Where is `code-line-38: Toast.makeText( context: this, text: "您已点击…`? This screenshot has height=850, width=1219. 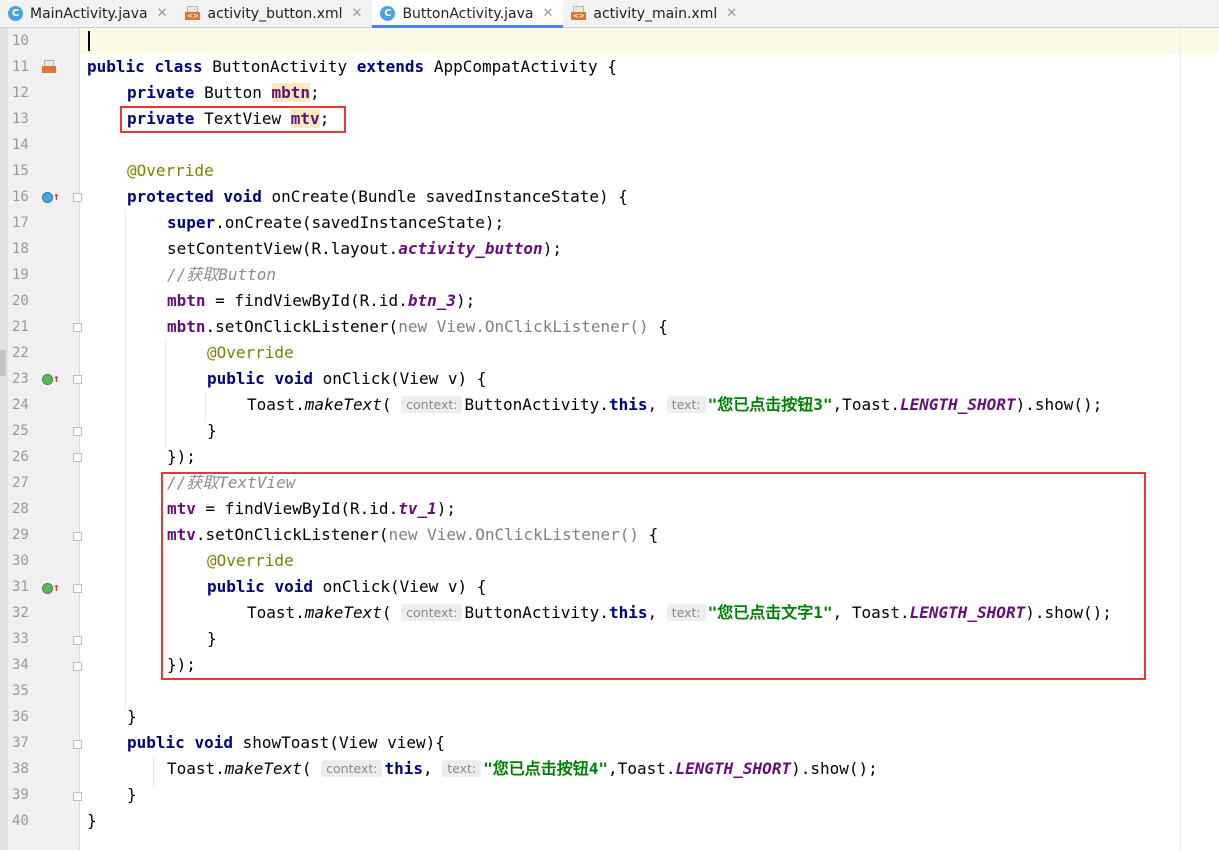
code-line-38: Toast.makeText( context: this, text: "您已点击… is located at coordinates (522, 769).